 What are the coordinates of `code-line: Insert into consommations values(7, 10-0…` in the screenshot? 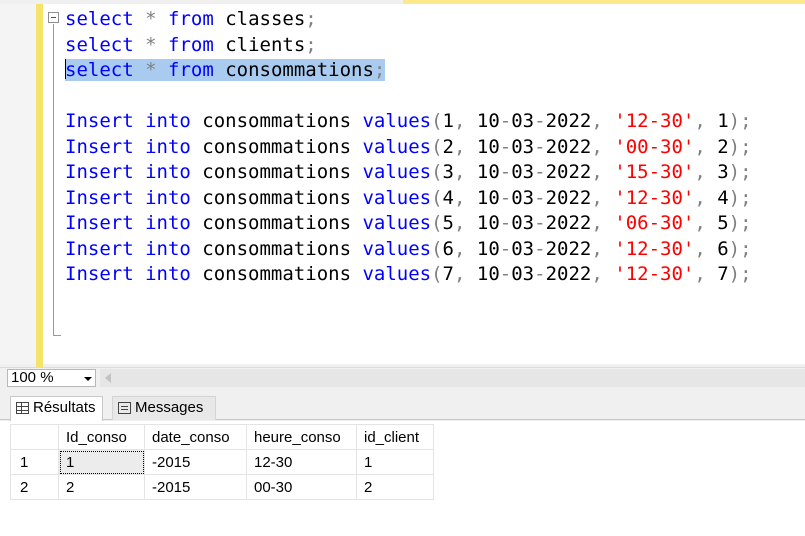 It's located at (408, 275).